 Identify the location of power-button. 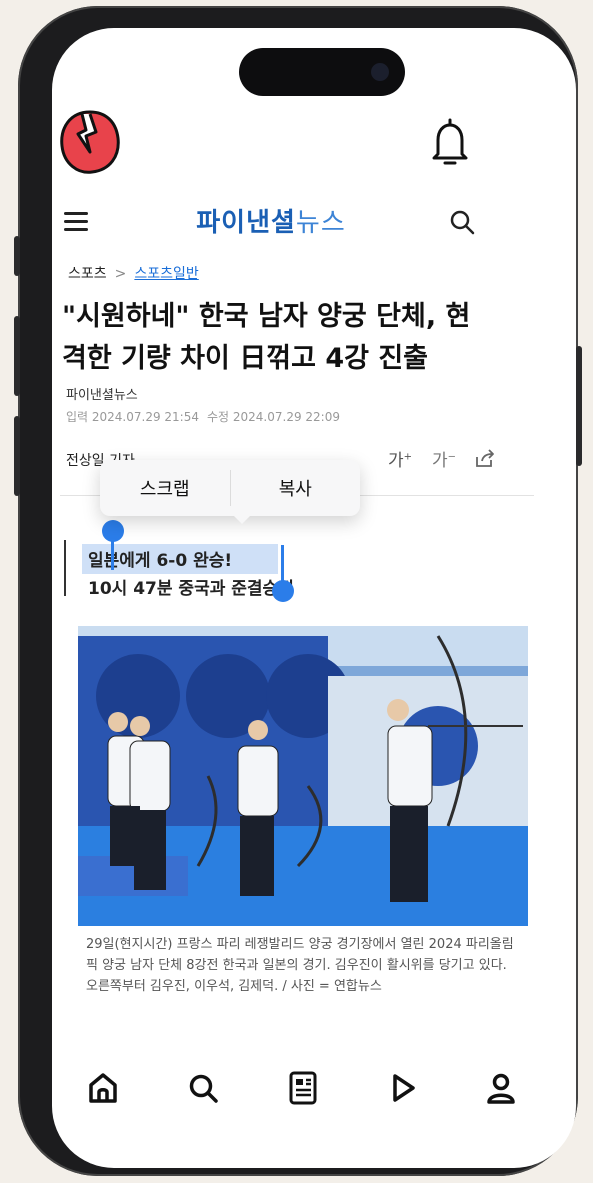
(579, 406).